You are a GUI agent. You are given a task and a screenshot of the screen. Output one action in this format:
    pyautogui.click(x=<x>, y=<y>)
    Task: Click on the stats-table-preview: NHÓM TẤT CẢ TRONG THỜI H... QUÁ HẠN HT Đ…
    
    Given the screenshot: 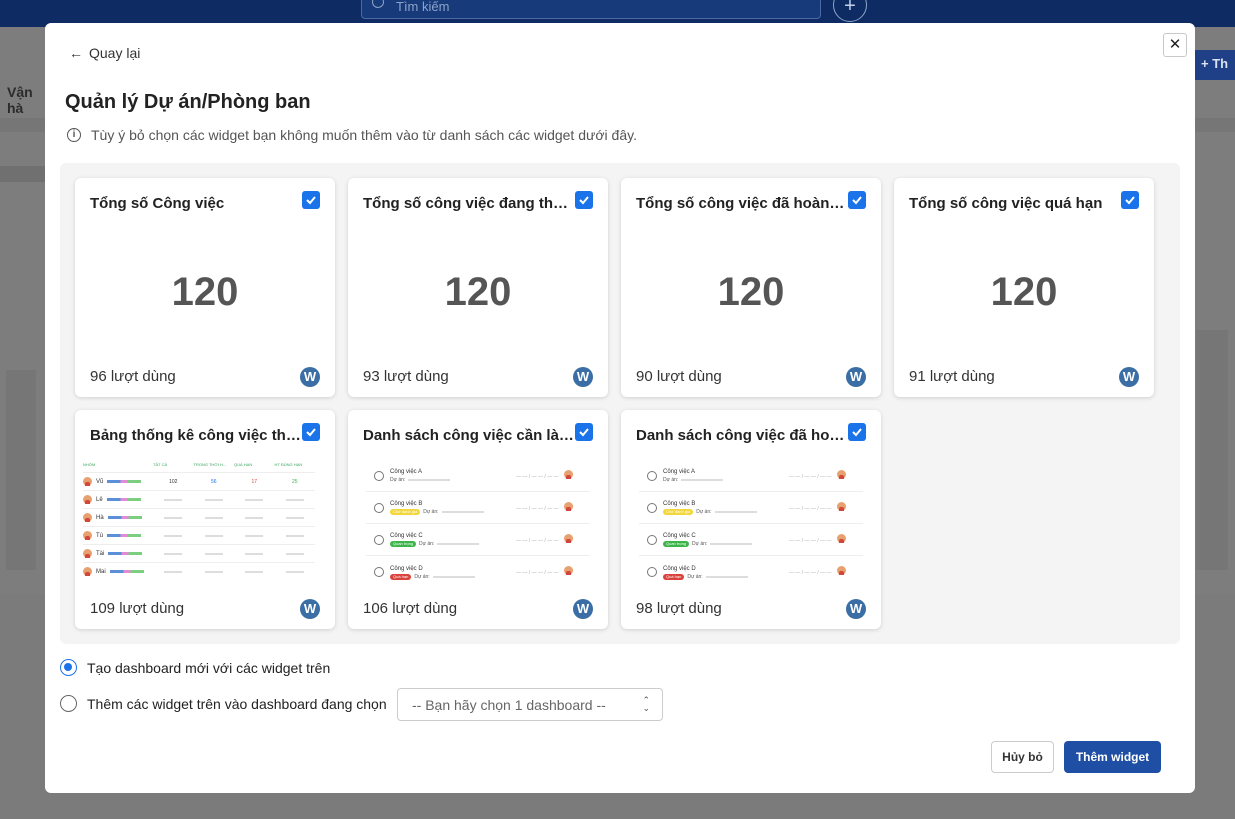 What is the action you would take?
    pyautogui.click(x=199, y=524)
    